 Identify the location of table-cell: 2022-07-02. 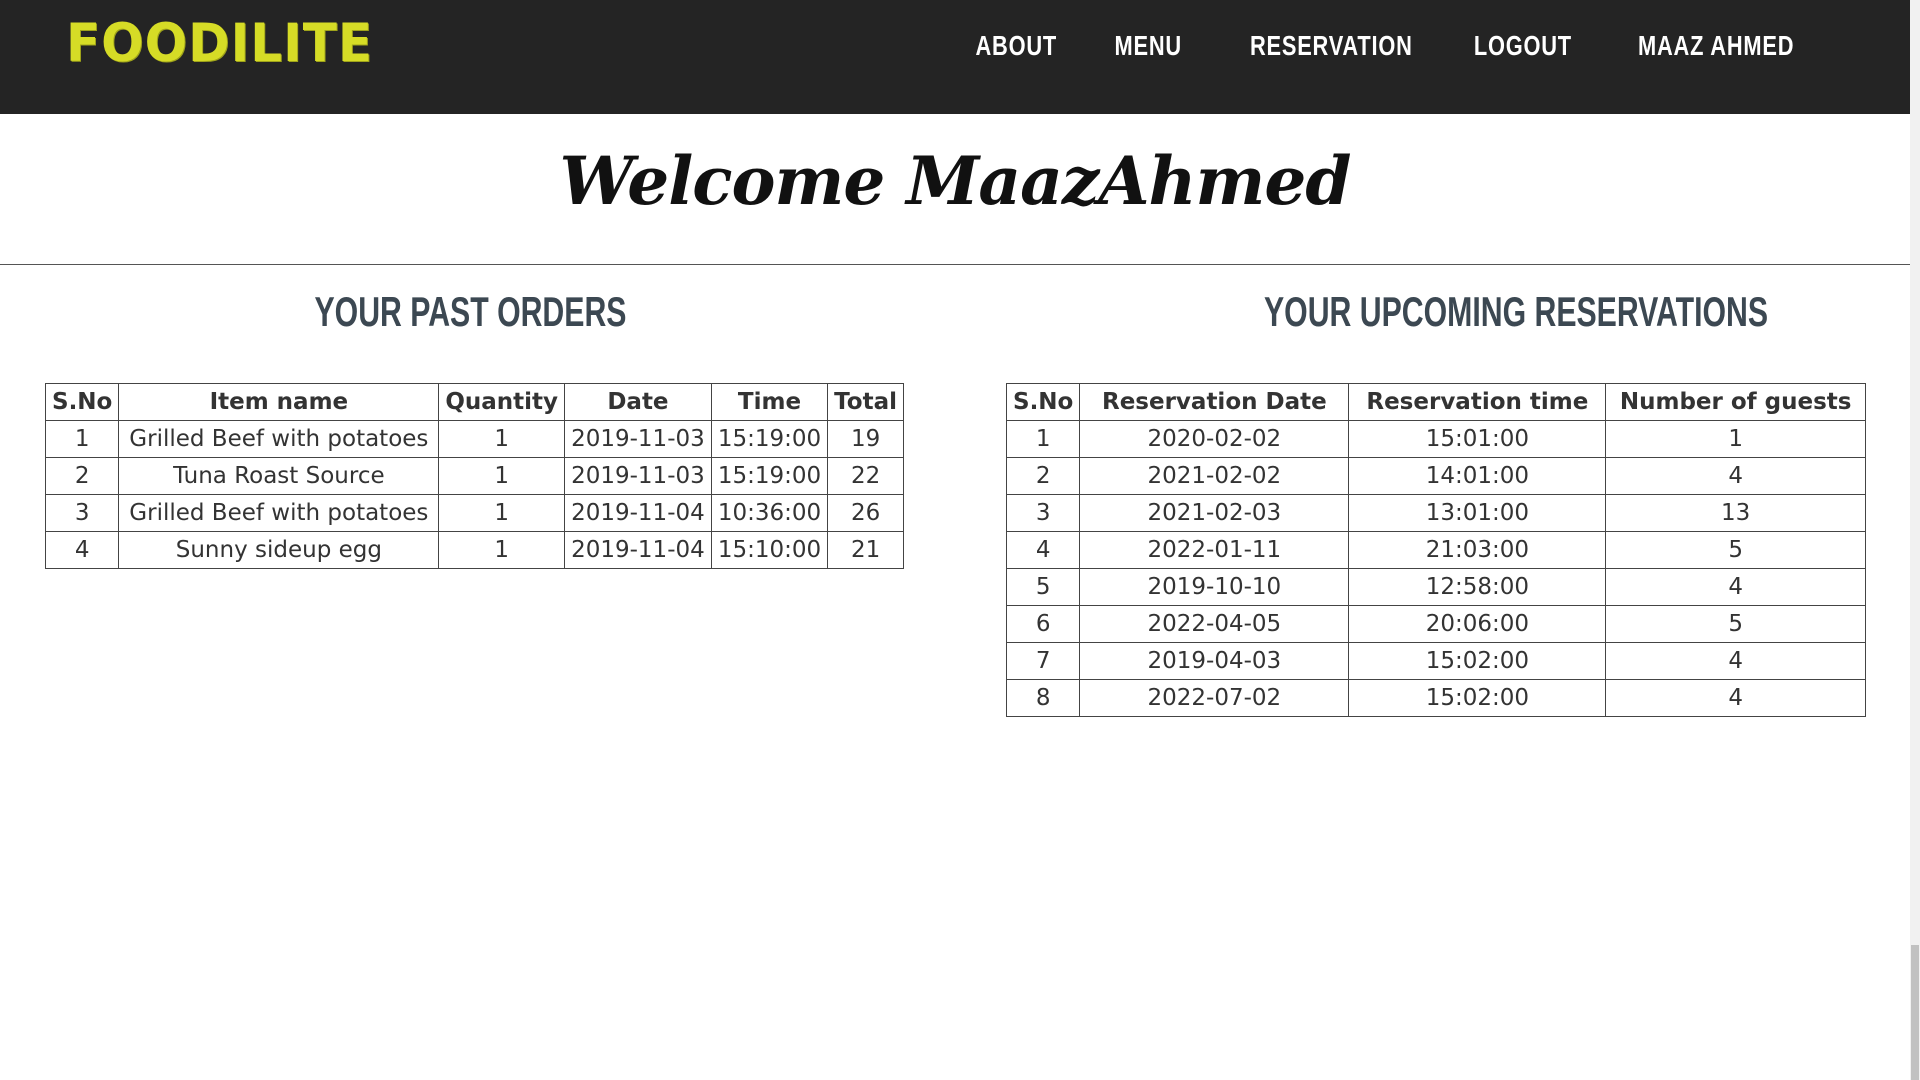
(1214, 698).